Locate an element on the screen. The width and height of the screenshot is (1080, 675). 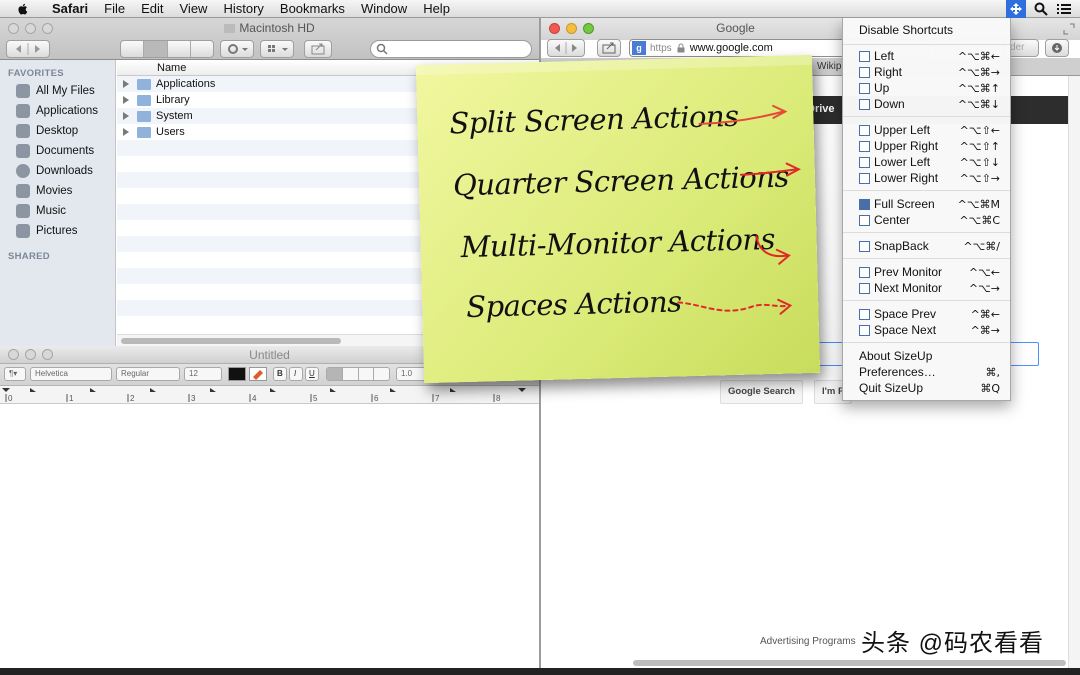
menu-window: Window is located at coordinates (384, 9).